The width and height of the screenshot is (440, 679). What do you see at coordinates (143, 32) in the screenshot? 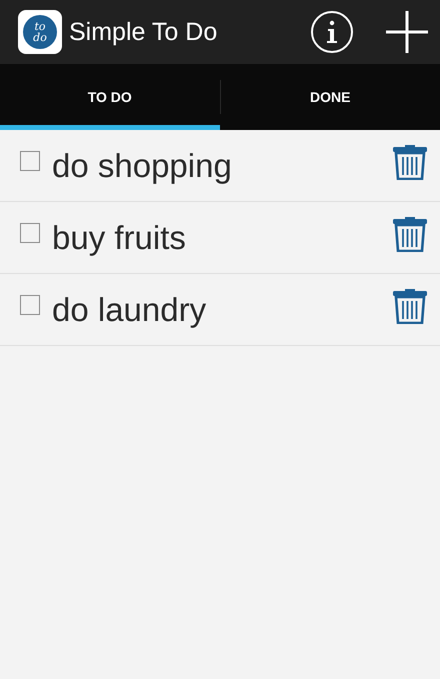
I see `app-title: Simple To Do` at bounding box center [143, 32].